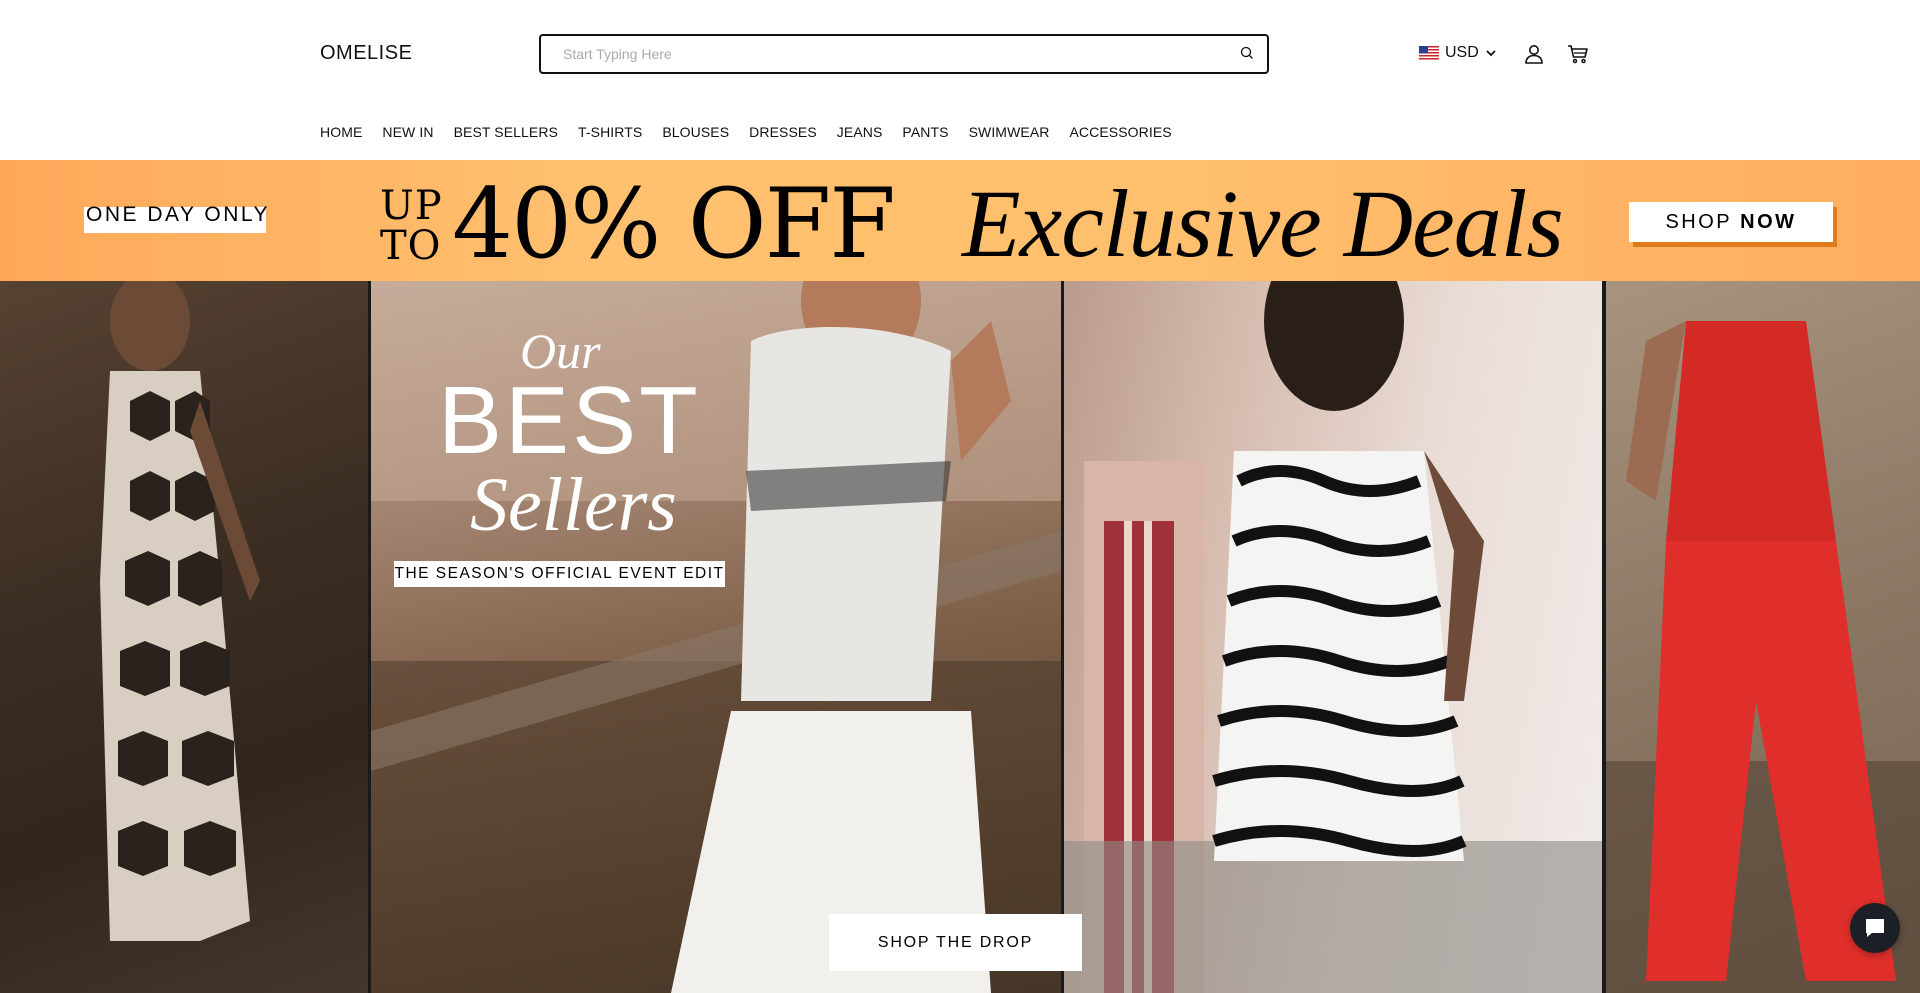 The height and width of the screenshot is (993, 1920). I want to click on hero-photo-red-set, so click(1763, 637).